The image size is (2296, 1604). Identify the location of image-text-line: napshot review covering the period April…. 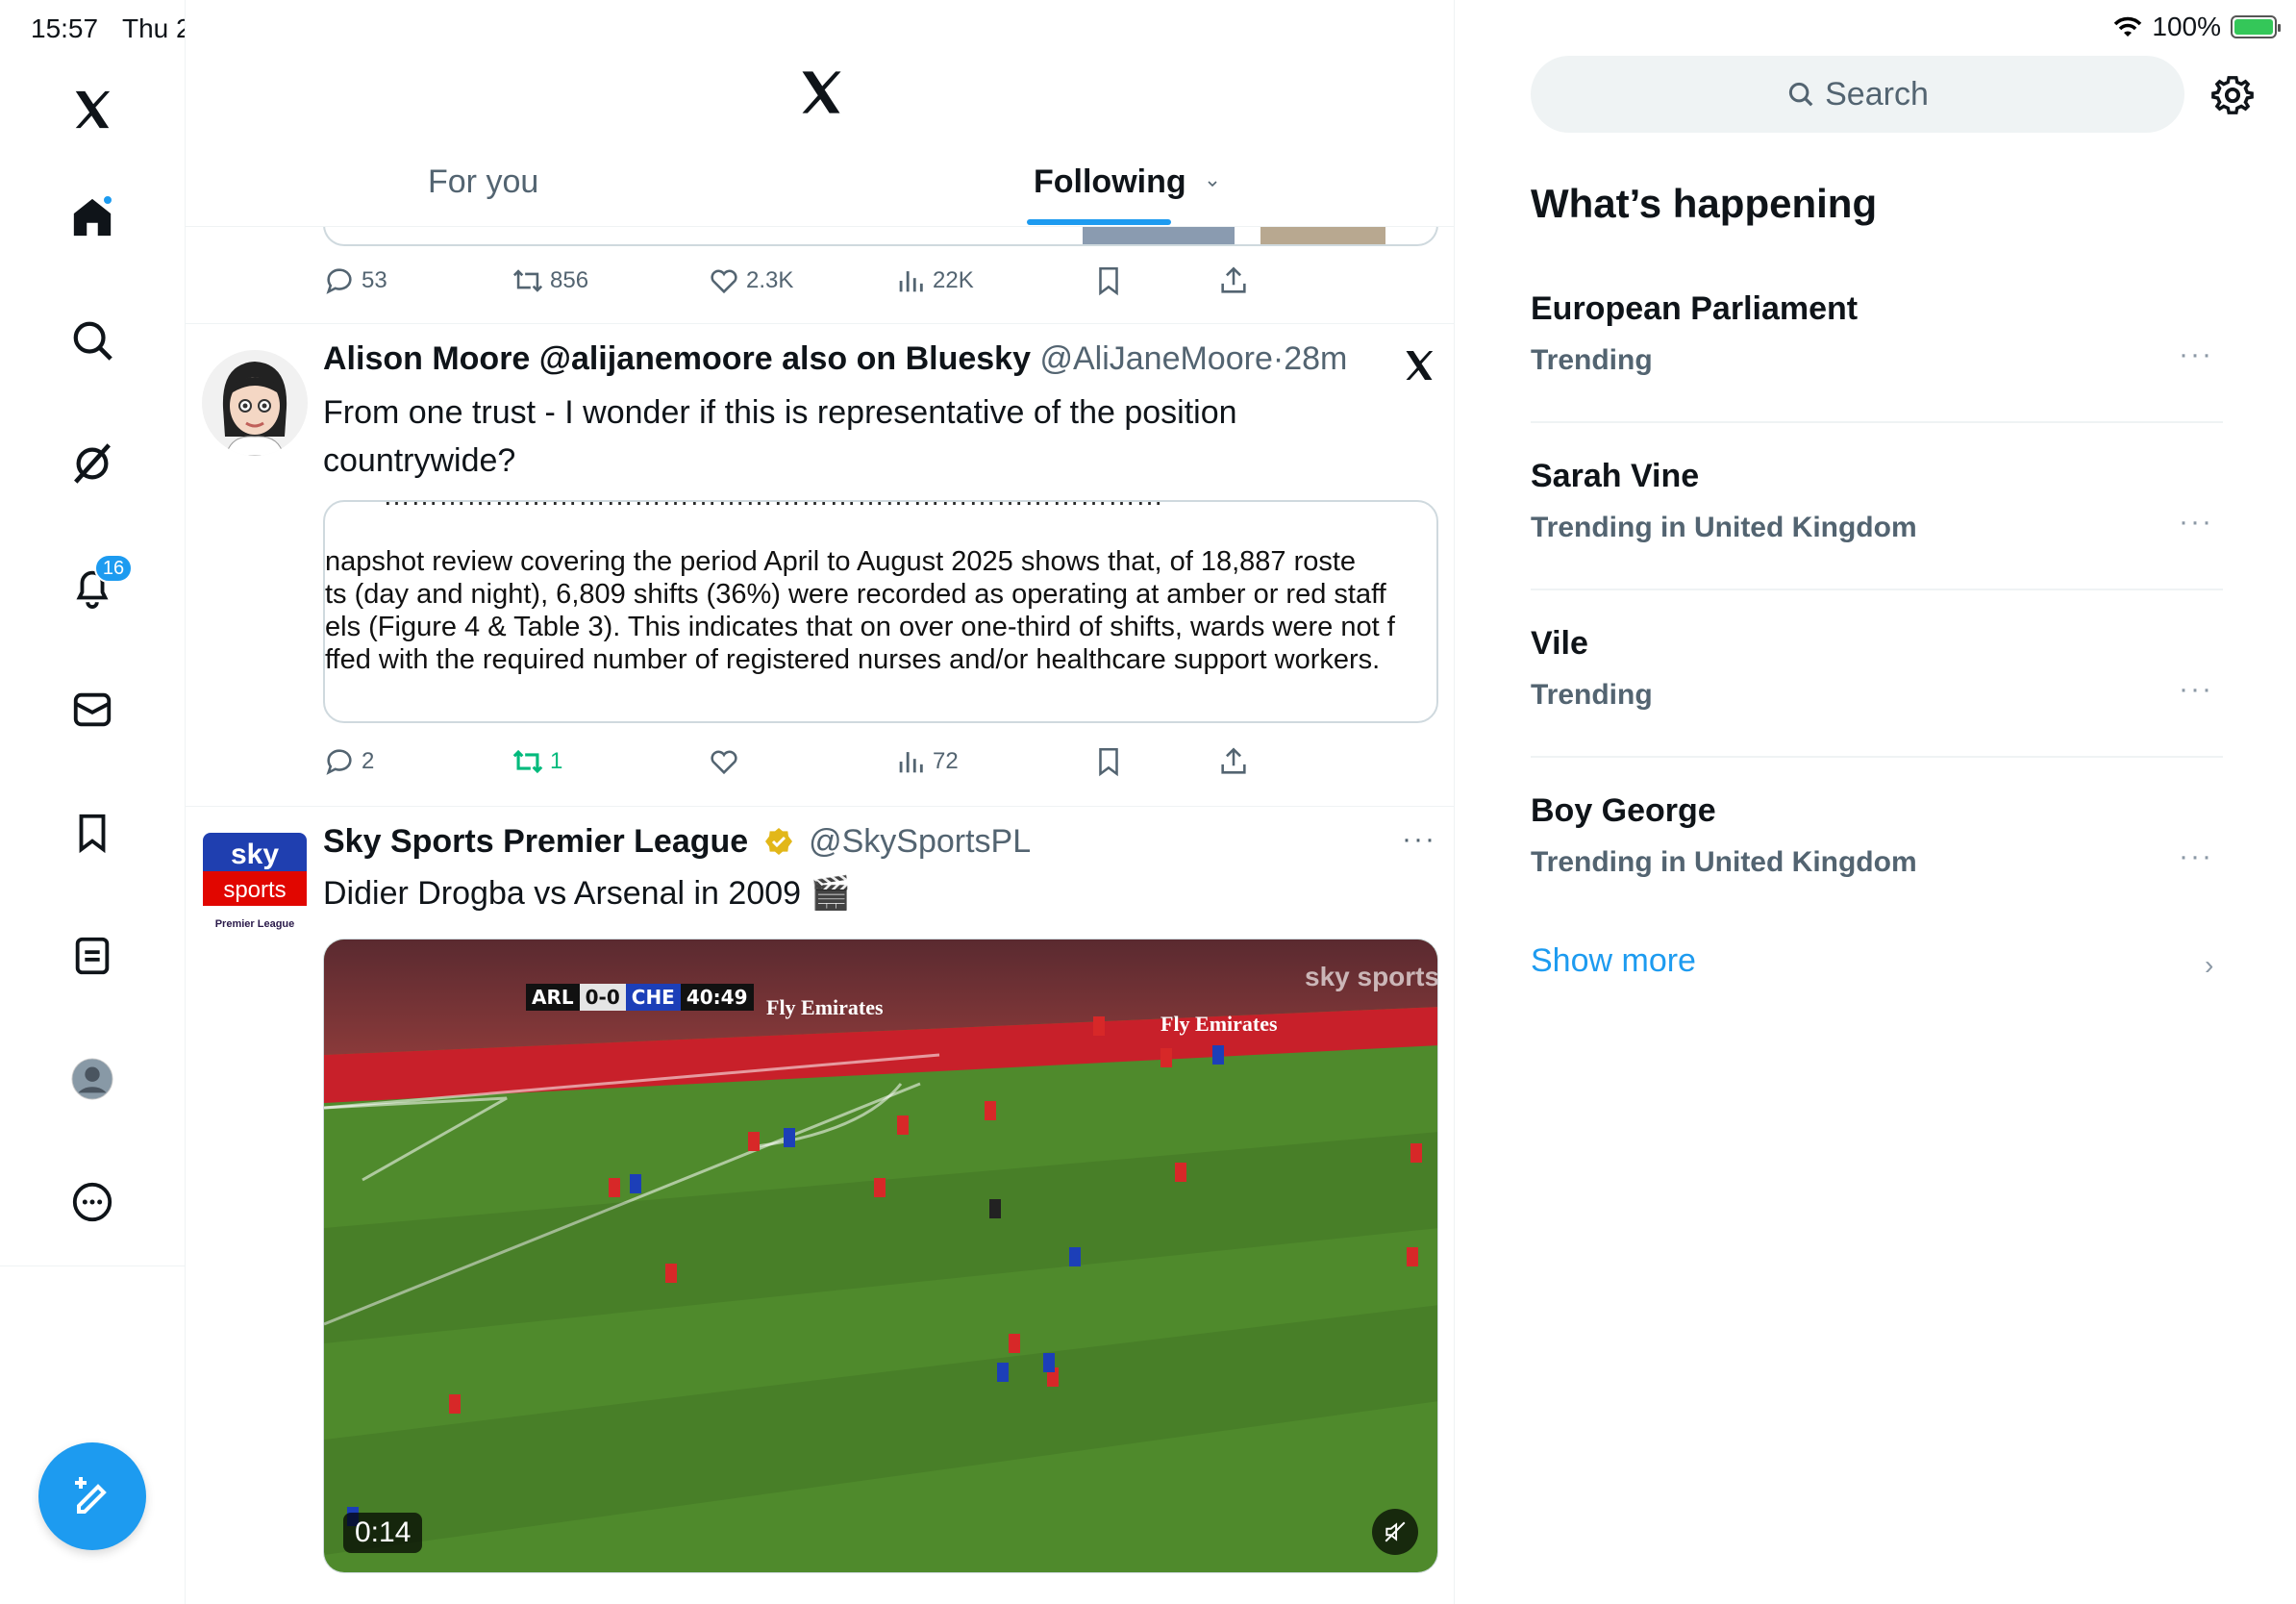
(841, 561).